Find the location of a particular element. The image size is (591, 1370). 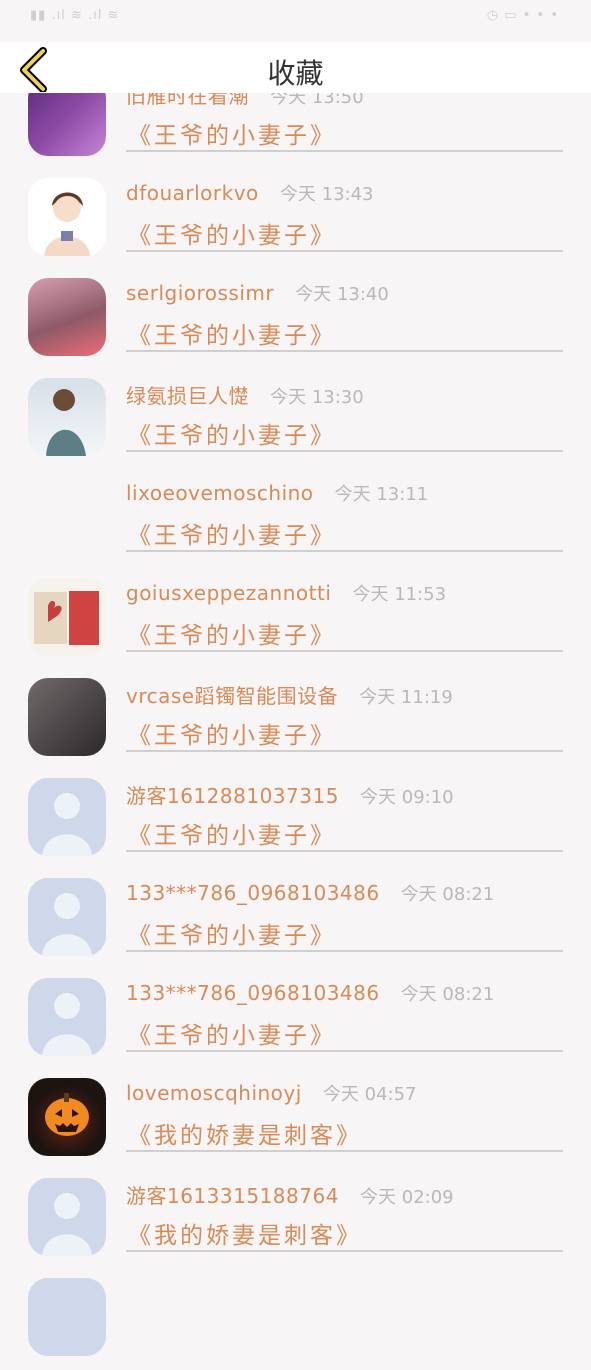

username: 游客1613315188764 is located at coordinates (232, 1196).